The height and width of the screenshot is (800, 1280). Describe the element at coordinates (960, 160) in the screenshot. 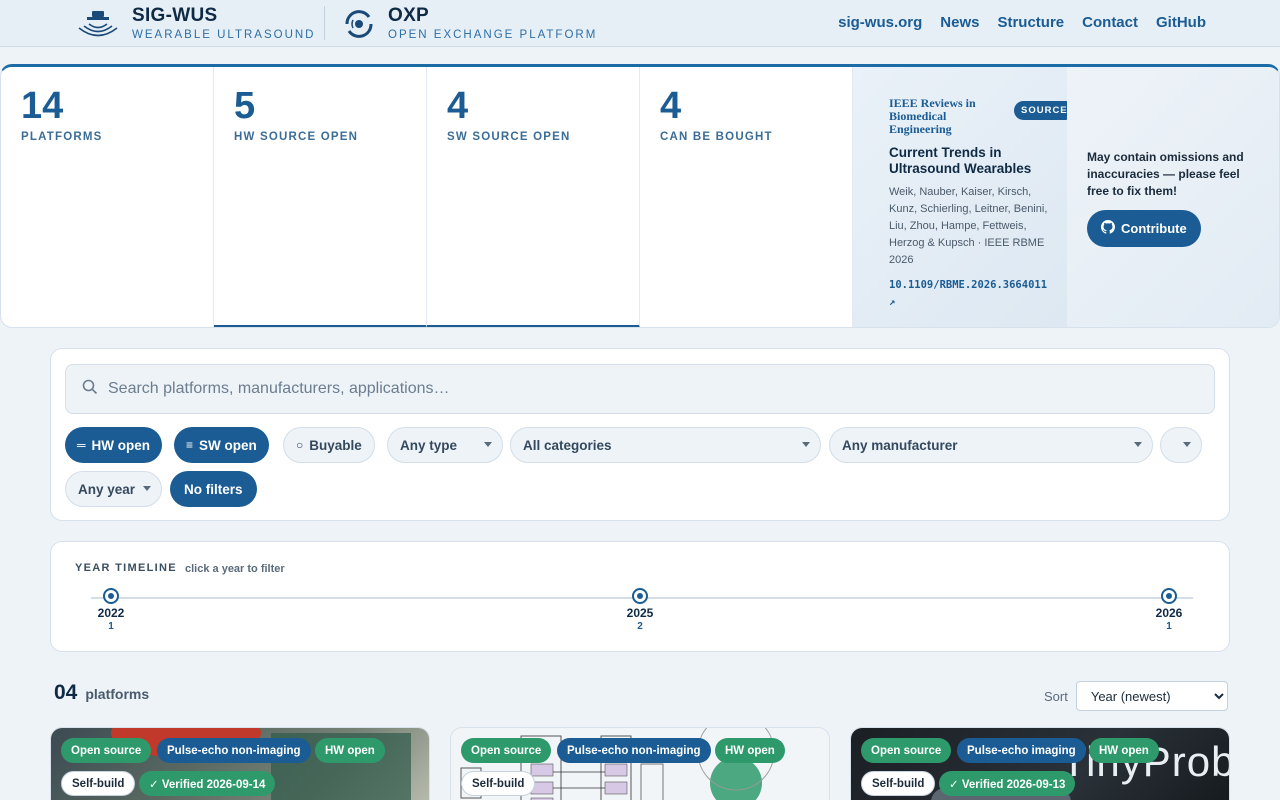

I see `paper-title: Current Trends in Ultrasound Wearables` at that location.